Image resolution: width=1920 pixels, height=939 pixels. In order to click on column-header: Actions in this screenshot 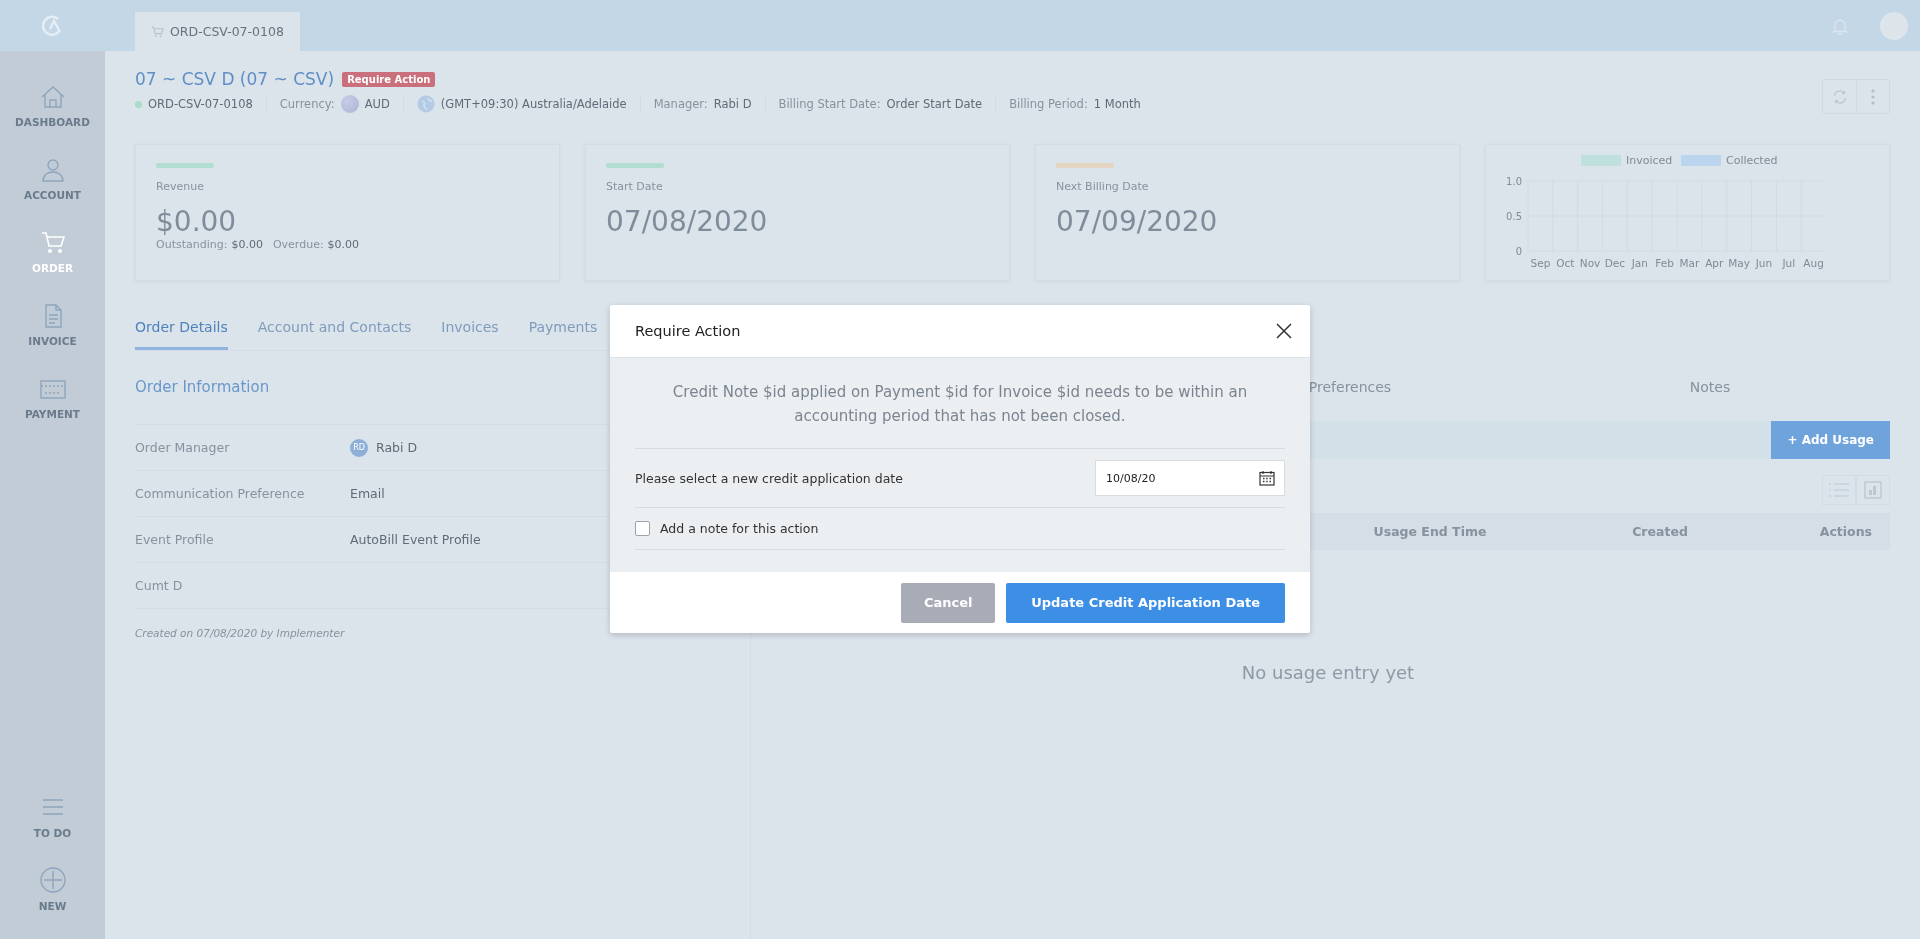, I will do `click(1845, 531)`.